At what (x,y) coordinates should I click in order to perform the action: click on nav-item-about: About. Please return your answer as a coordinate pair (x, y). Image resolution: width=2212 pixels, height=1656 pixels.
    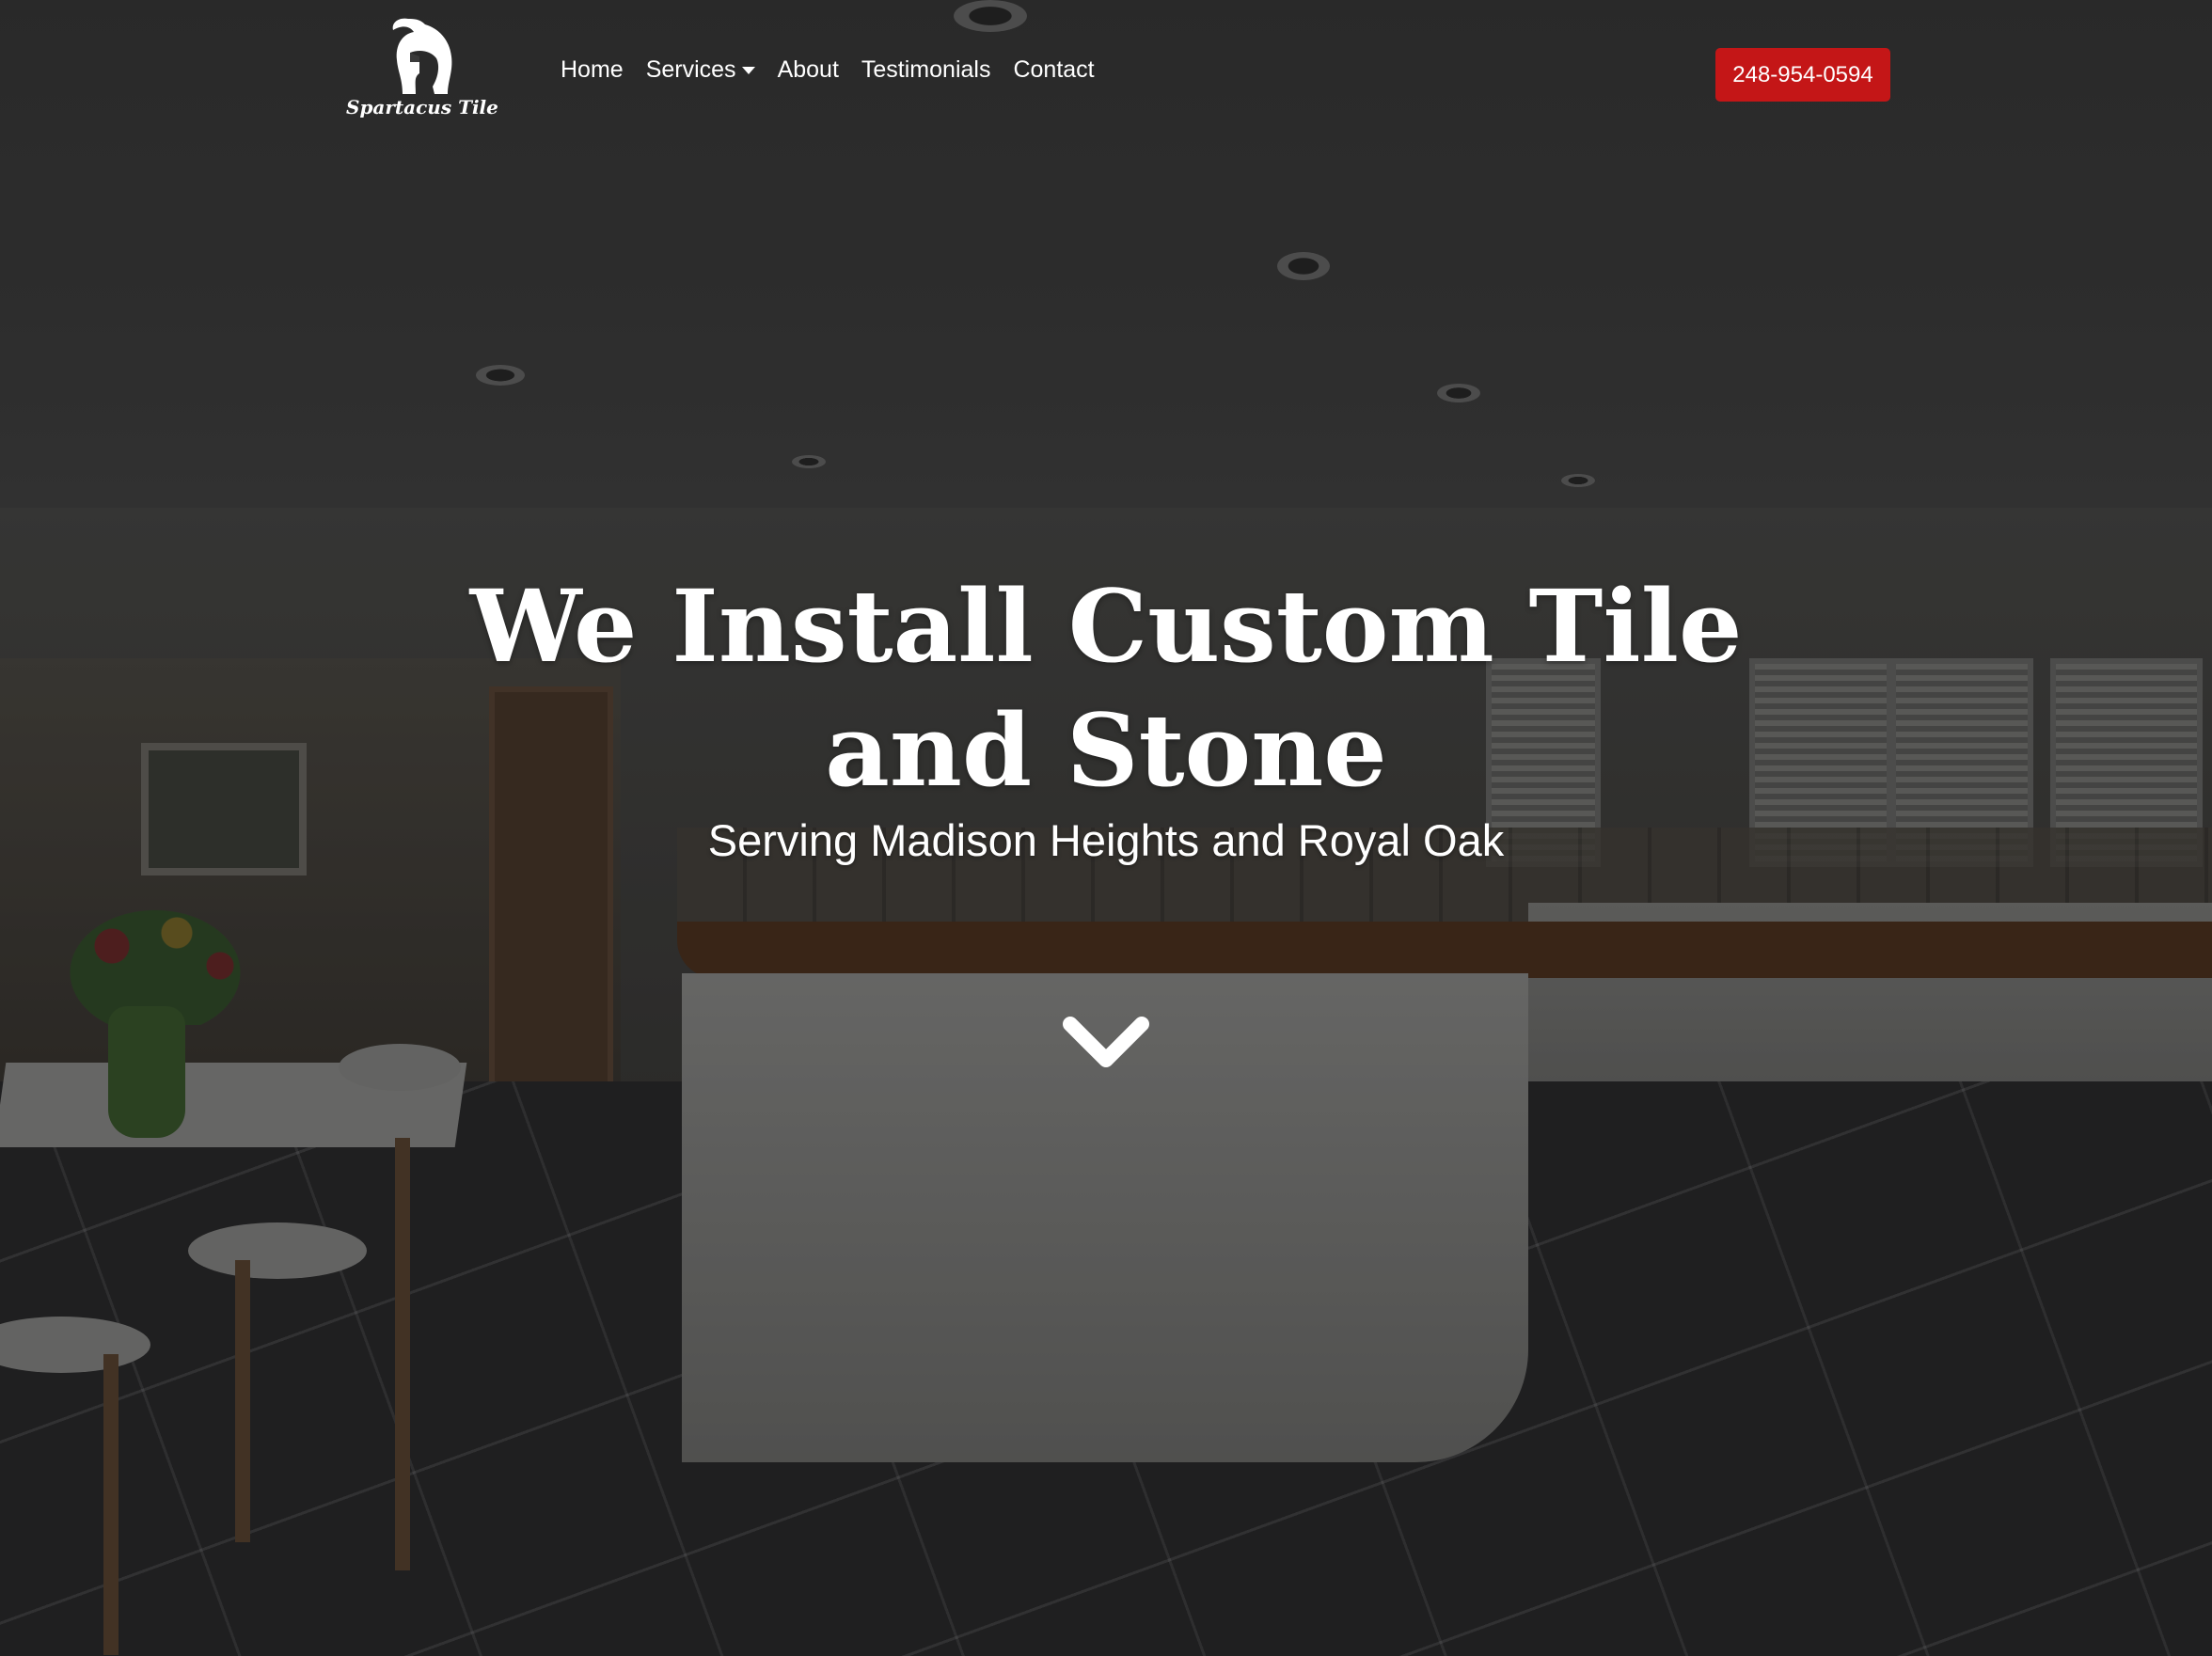
    Looking at the image, I should click on (808, 70).